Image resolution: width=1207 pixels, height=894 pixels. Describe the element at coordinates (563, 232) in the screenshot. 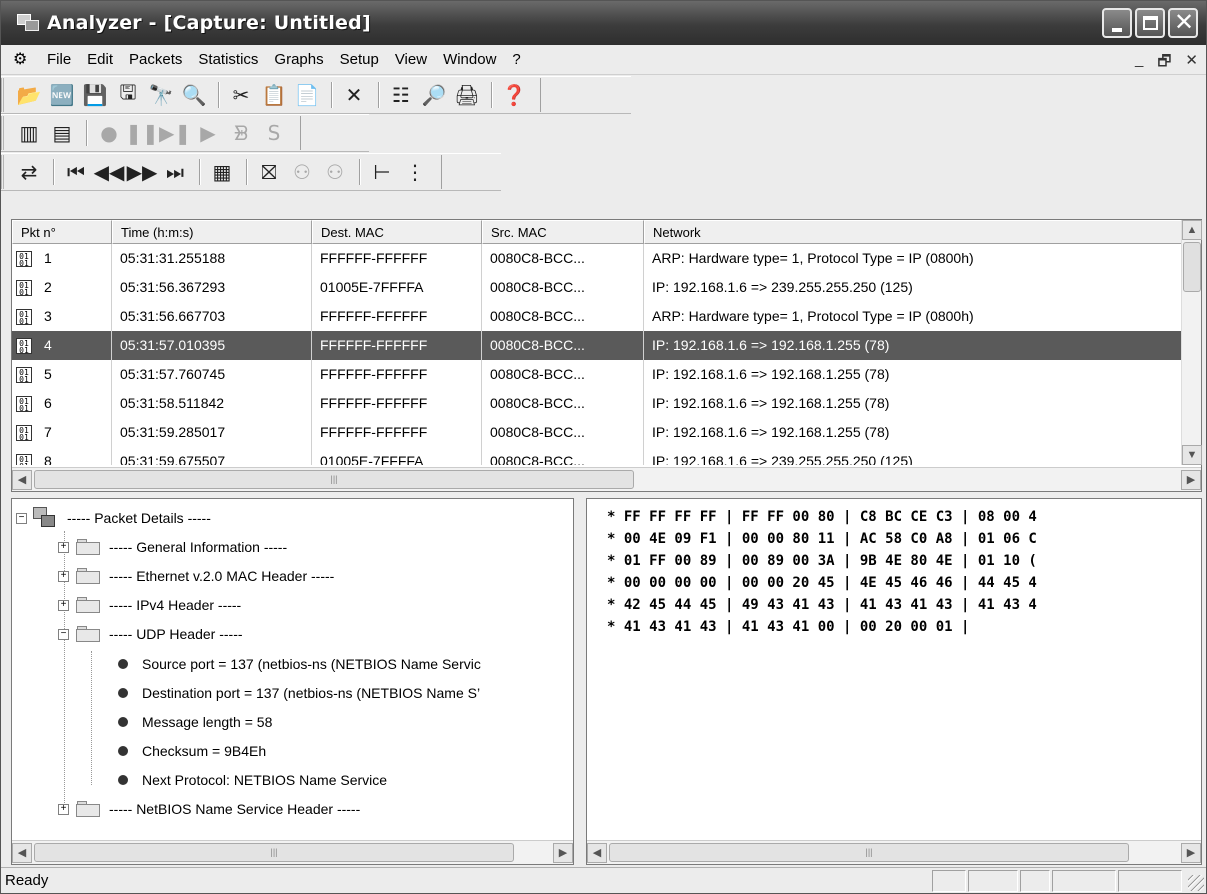

I see `column-src-mac: Src. MAC` at that location.